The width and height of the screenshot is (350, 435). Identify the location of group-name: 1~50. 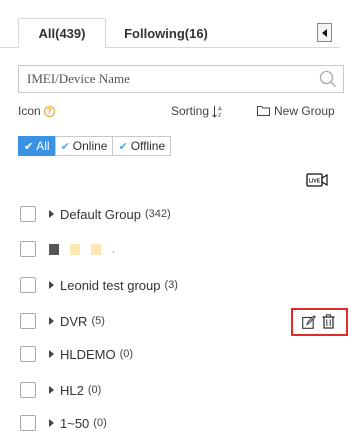
(75, 423).